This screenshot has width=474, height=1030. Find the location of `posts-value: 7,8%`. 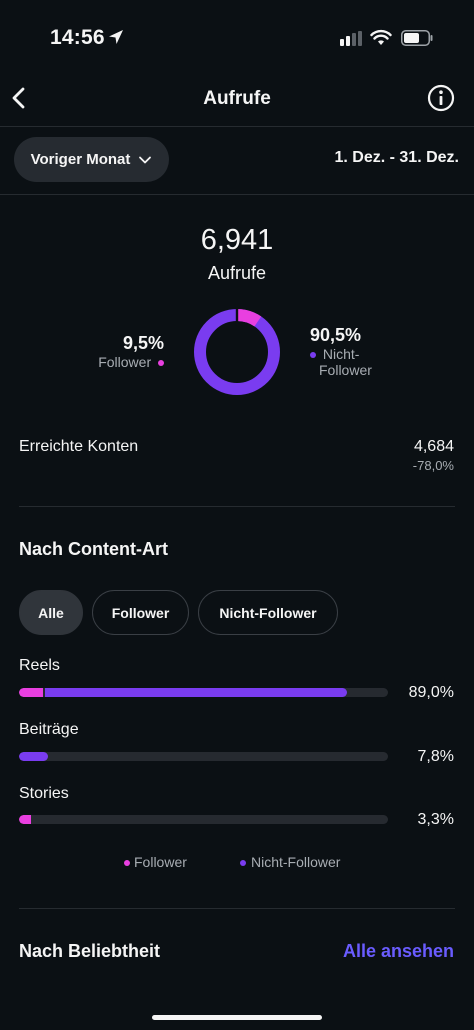

posts-value: 7,8% is located at coordinates (435, 756).